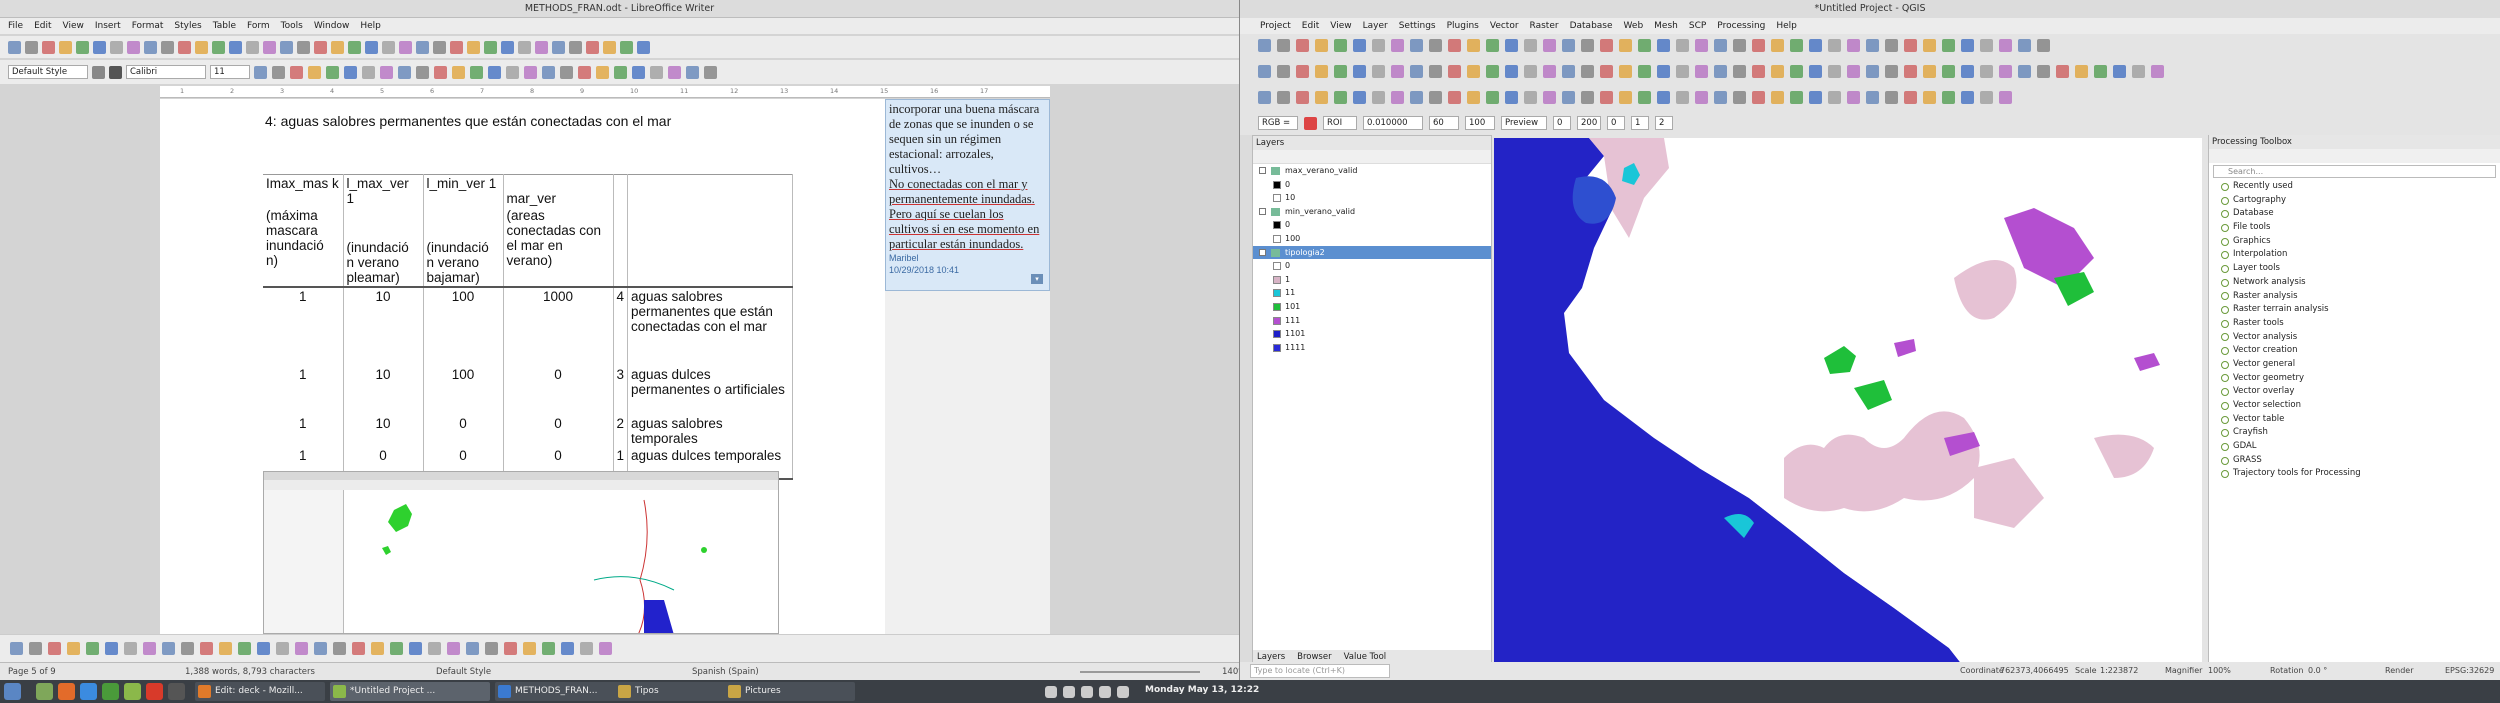  I want to click on render-checkbox: Render, so click(2399, 671).